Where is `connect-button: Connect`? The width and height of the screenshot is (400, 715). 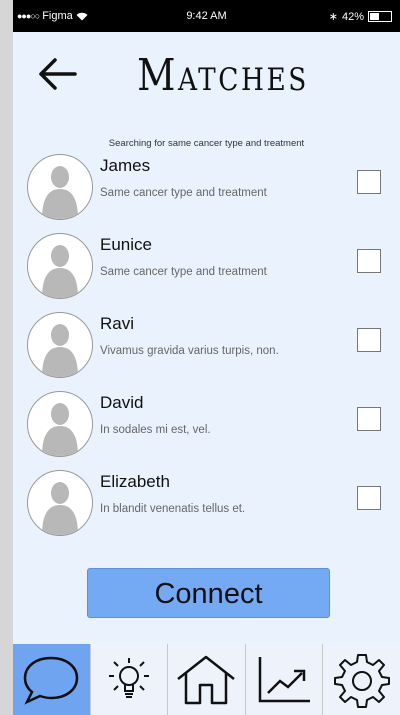
connect-button: Connect is located at coordinates (208, 593).